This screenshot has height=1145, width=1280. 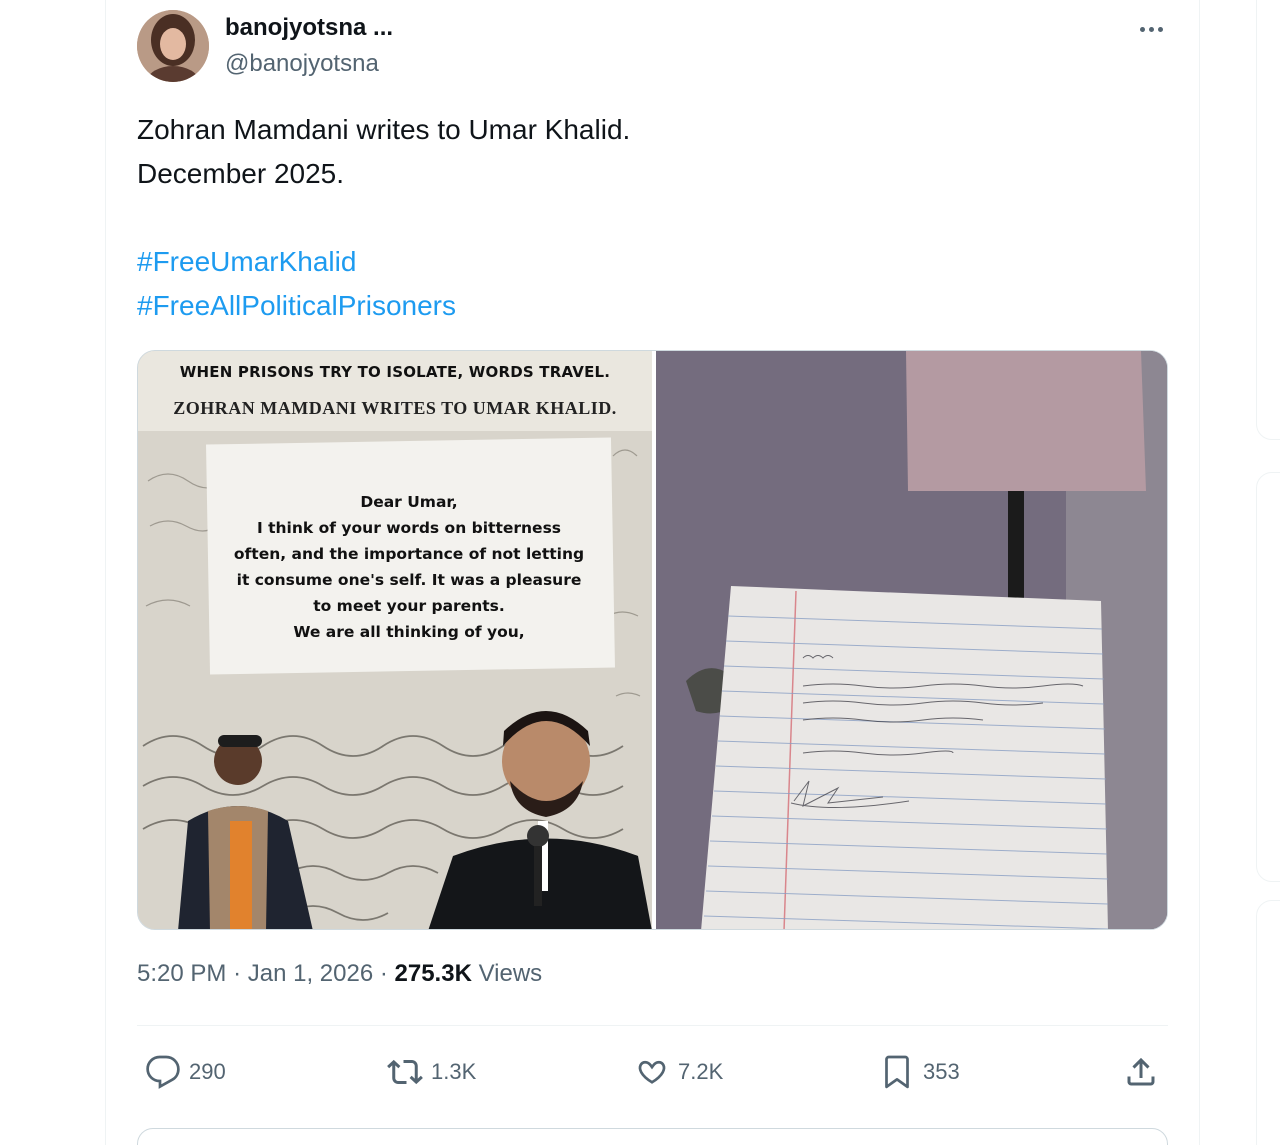 I want to click on share-button, so click(x=1141, y=1072).